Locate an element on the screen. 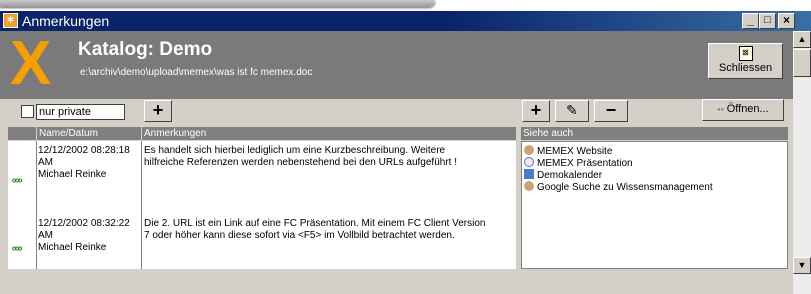  desktop-strip is located at coordinates (405, 5).